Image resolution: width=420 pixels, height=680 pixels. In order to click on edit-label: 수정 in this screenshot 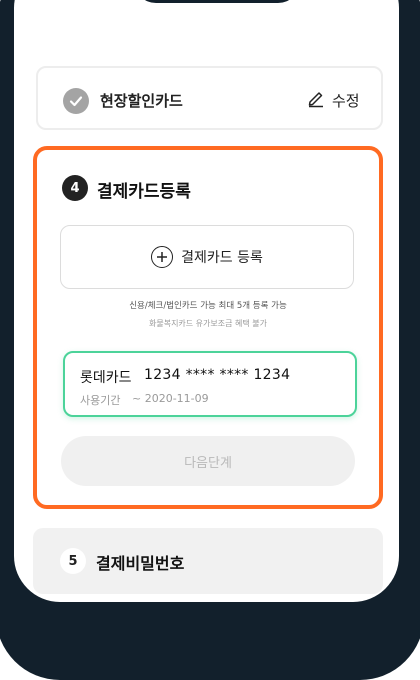, I will do `click(346, 100)`.